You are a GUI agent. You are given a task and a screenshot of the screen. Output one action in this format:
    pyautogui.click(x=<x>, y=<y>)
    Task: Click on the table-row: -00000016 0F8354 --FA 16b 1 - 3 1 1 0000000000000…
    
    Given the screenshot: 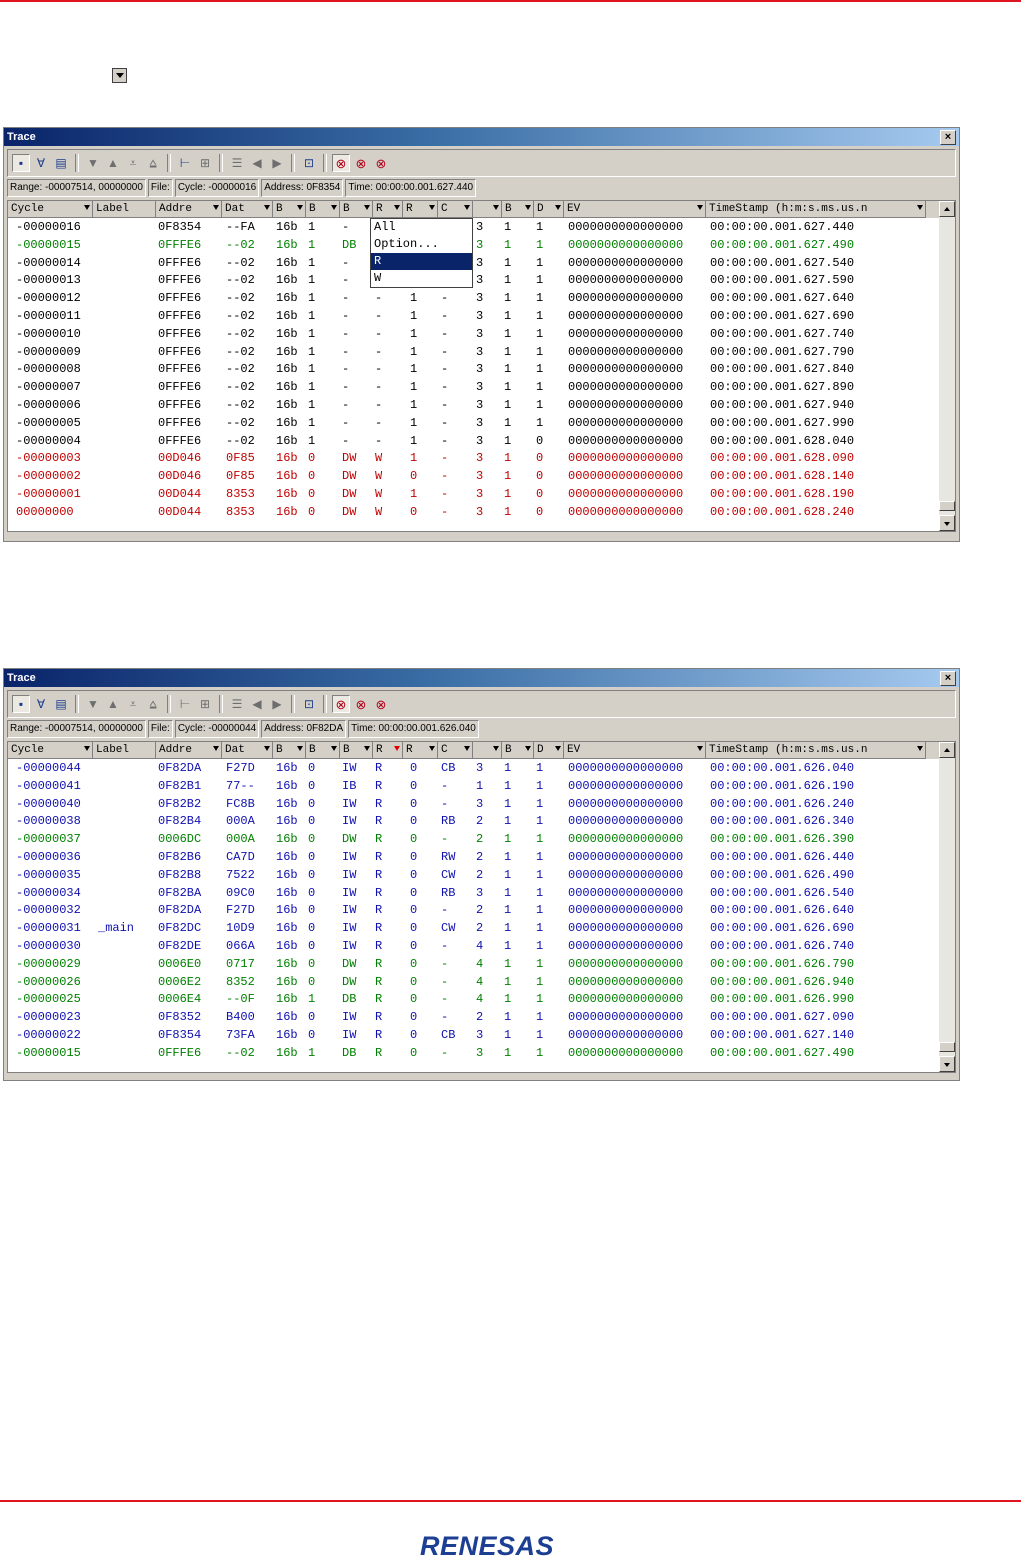 What is the action you would take?
    pyautogui.click(x=475, y=227)
    